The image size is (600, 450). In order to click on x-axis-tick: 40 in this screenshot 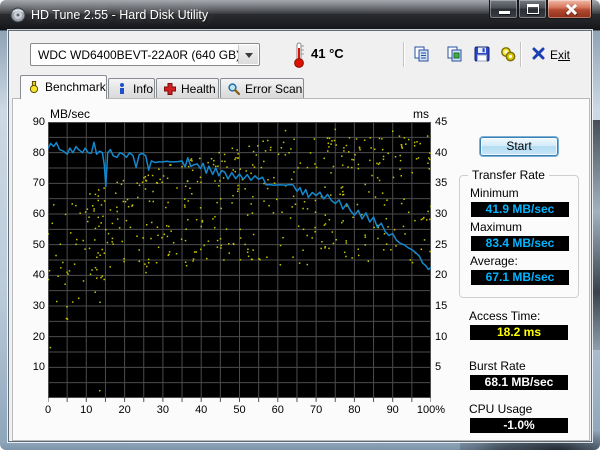, I will do `click(201, 410)`.